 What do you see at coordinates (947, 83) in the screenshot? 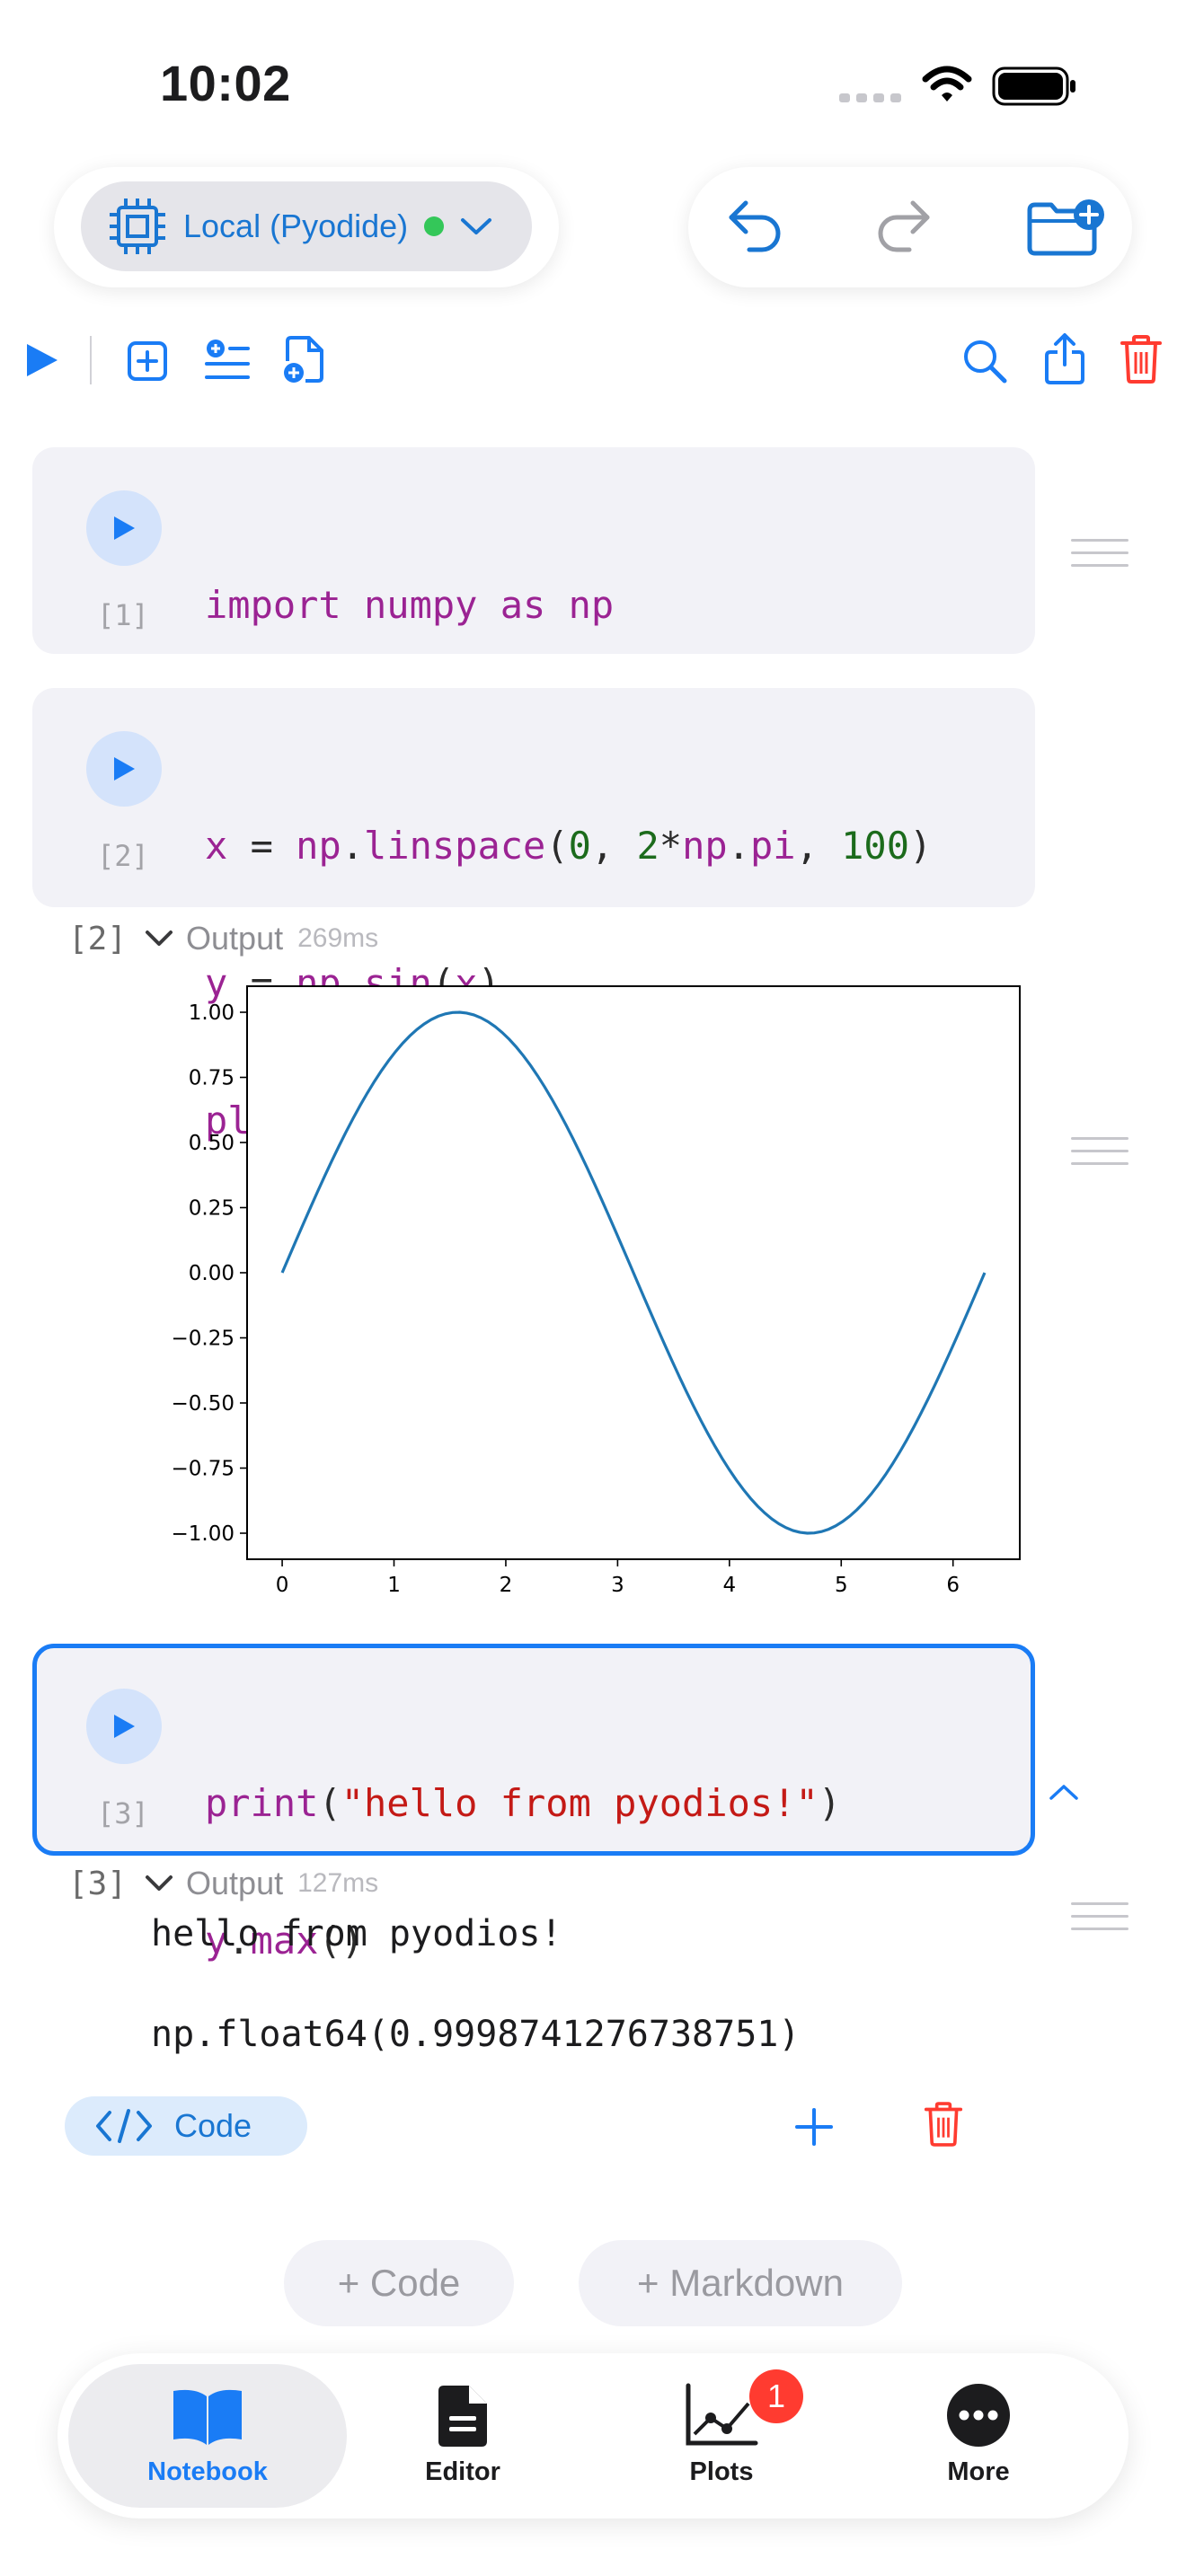
I see `wifi-icon` at bounding box center [947, 83].